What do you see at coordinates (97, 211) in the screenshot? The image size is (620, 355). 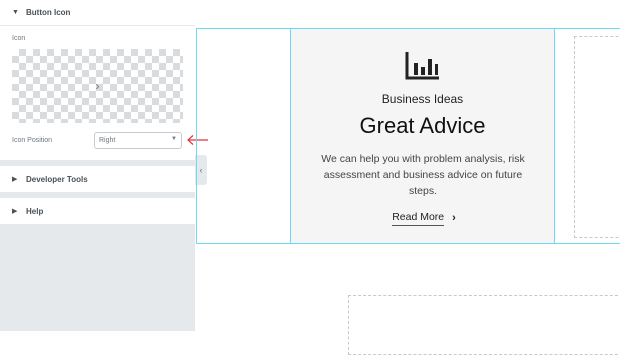 I see `help-section-header: ▶ Help` at bounding box center [97, 211].